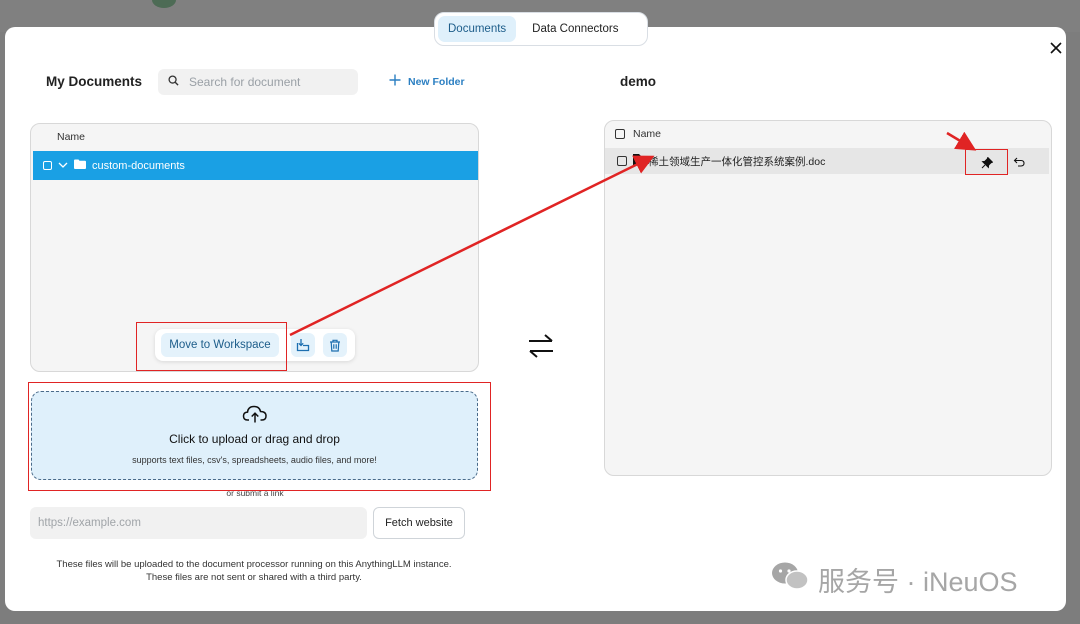 This screenshot has height=624, width=1080. I want to click on workspace-name-column-label: Name, so click(647, 134).